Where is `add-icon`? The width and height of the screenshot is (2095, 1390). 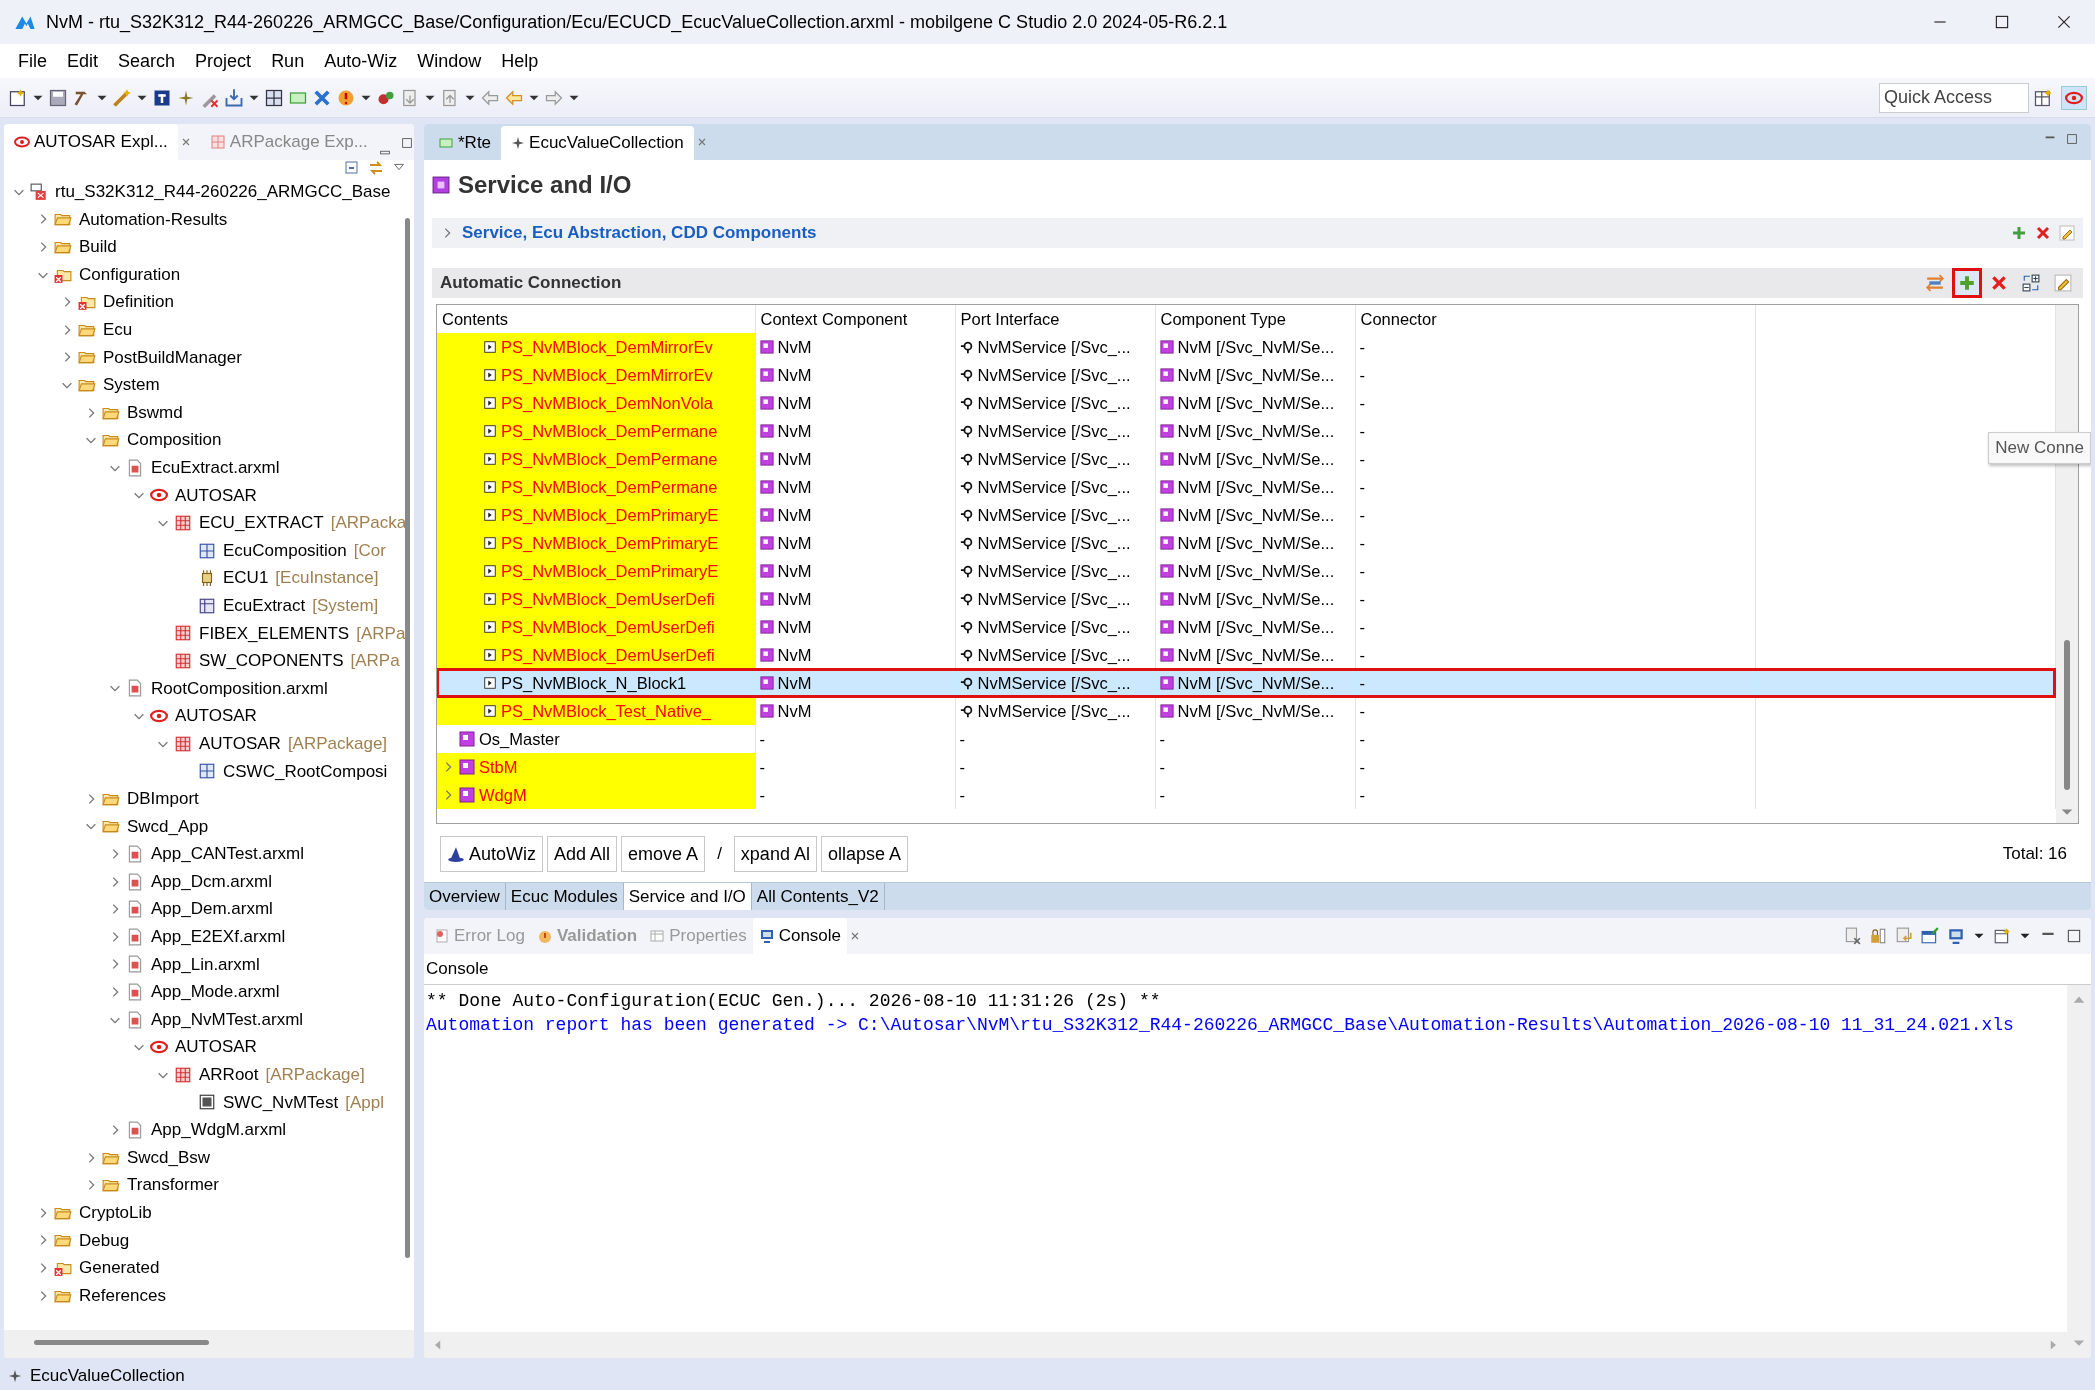 add-icon is located at coordinates (2019, 233).